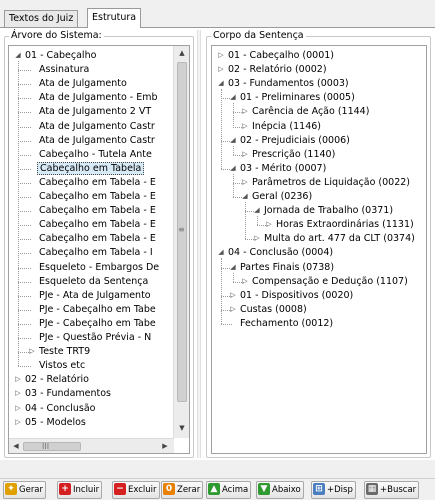  I want to click on incluir-button: + Incluir, so click(80, 490).